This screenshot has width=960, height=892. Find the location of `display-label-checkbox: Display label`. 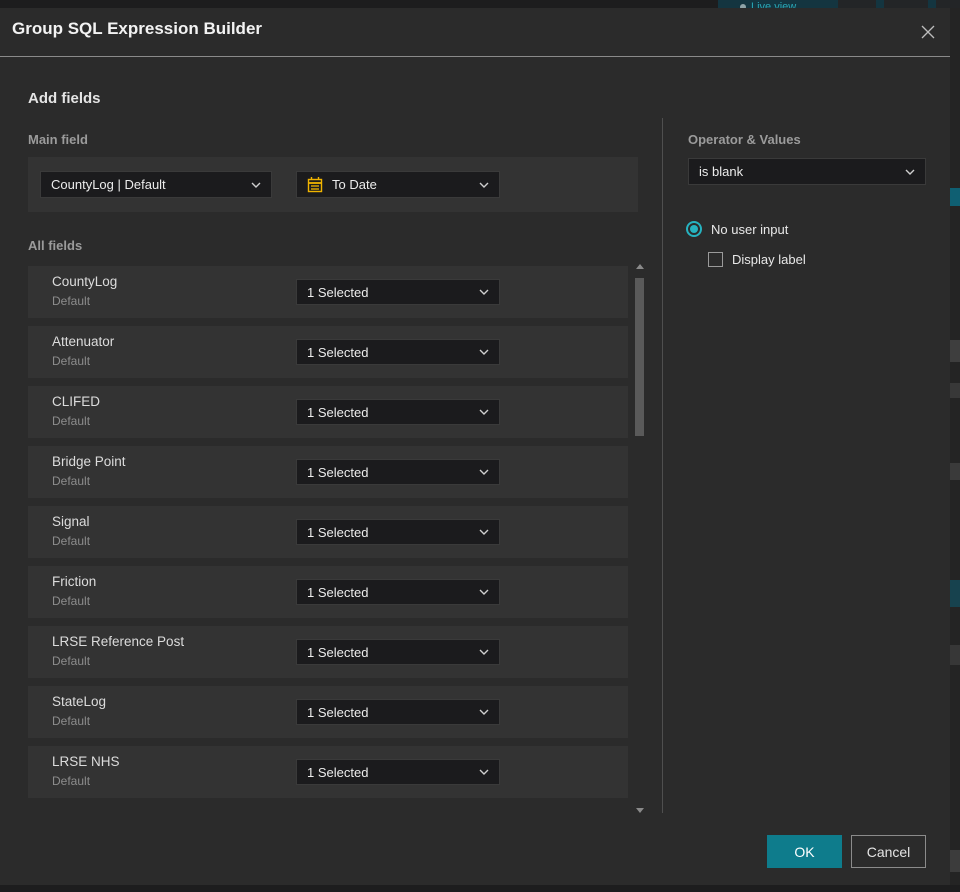

display-label-checkbox: Display label is located at coordinates (757, 259).